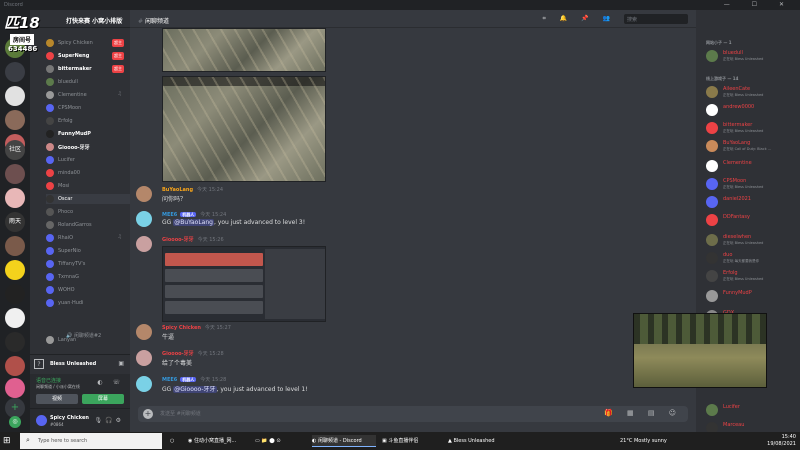 The height and width of the screenshot is (450, 800). I want to click on mic-headset-settings-icons: 🎙🎧⚙, so click(109, 420).